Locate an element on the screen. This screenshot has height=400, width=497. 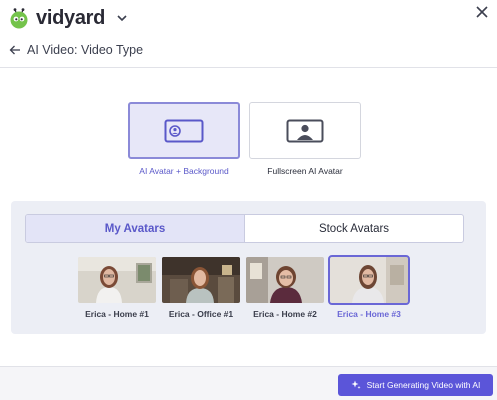
avatar-option: Erica - Home #1 is located at coordinates (117, 288).